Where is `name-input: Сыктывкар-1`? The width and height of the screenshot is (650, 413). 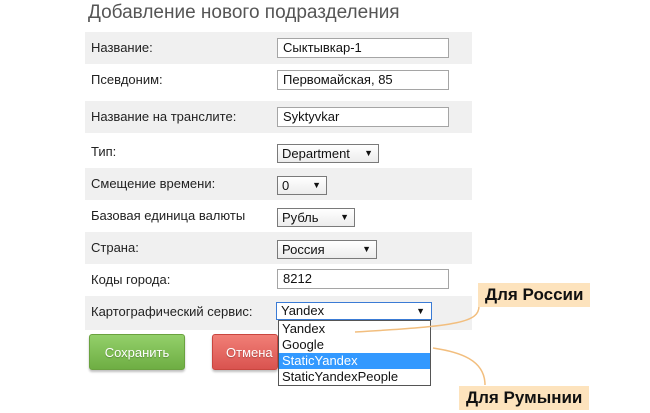 name-input: Сыктывкар-1 is located at coordinates (363, 48).